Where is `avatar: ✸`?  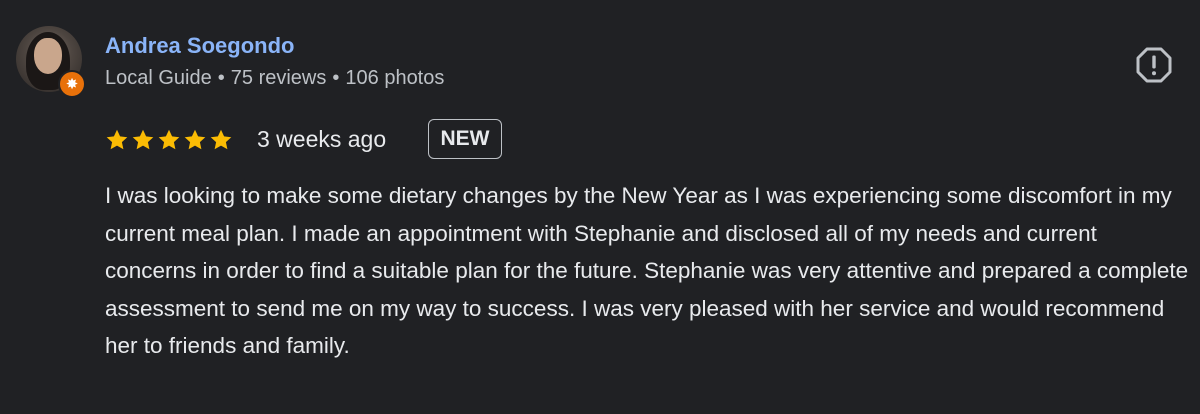
avatar: ✸ is located at coordinates (51, 62).